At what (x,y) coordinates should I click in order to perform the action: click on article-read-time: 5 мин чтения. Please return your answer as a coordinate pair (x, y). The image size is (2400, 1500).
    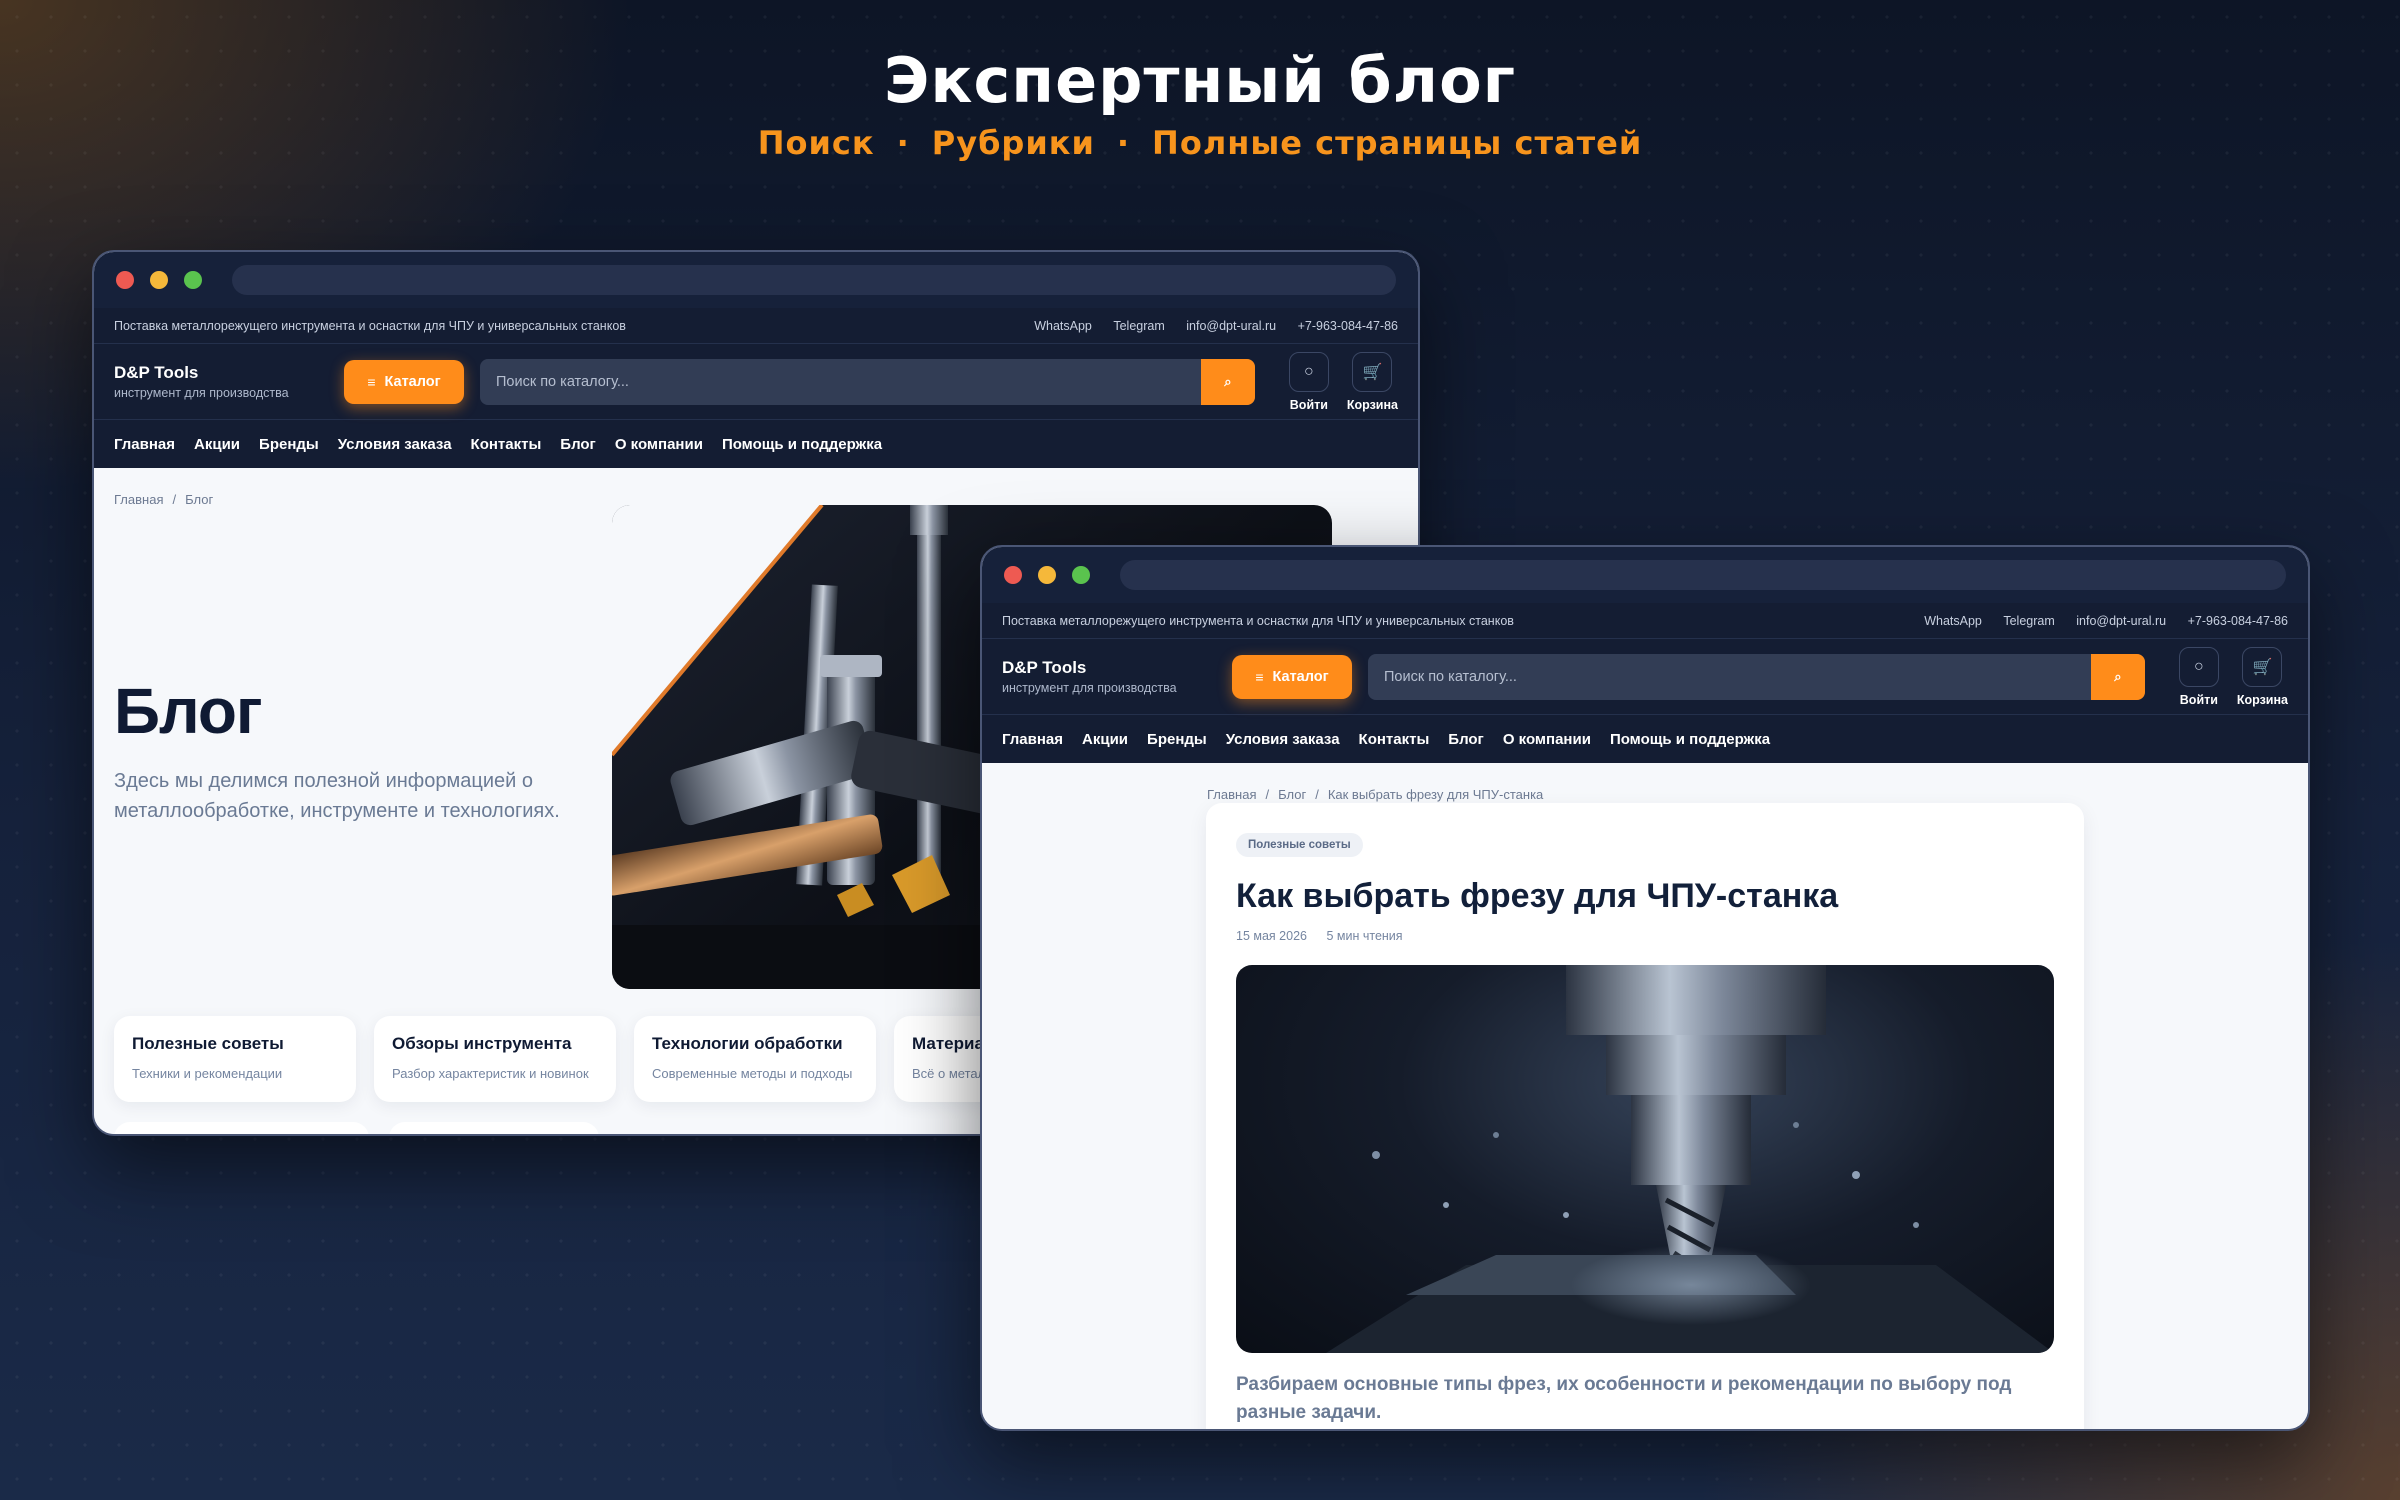
    Looking at the image, I should click on (1364, 936).